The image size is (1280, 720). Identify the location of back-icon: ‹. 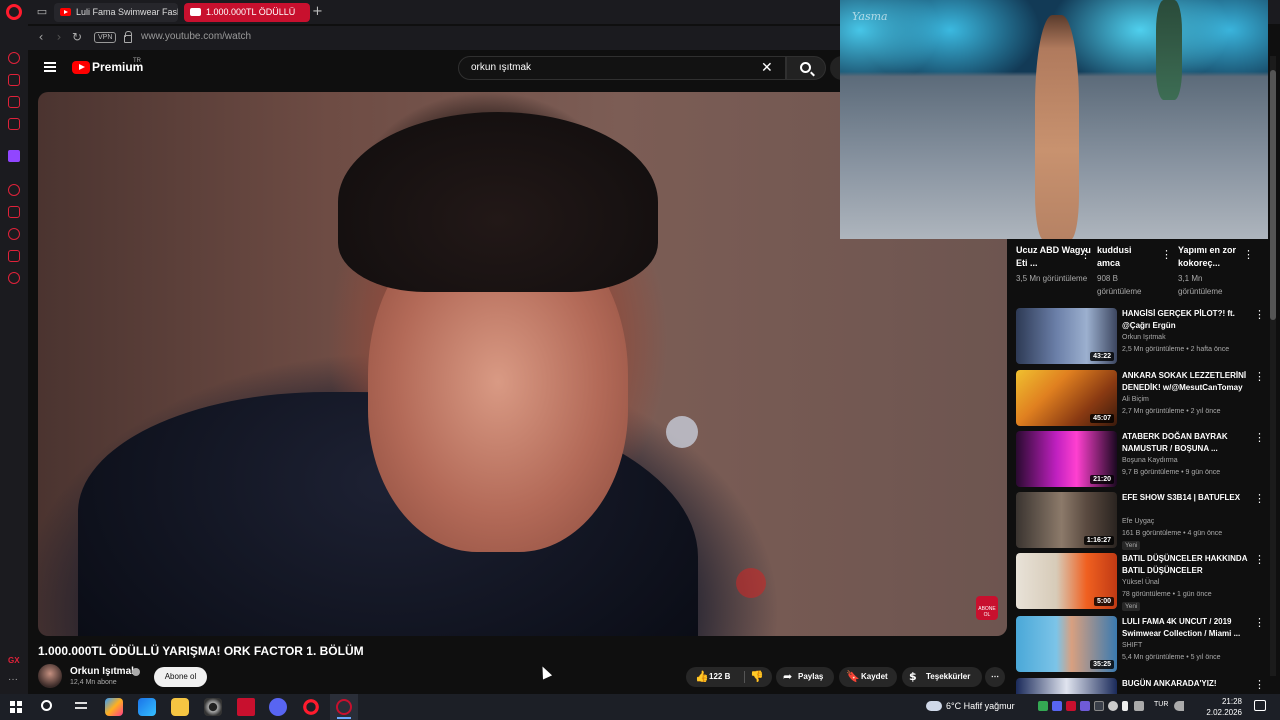
(41, 37).